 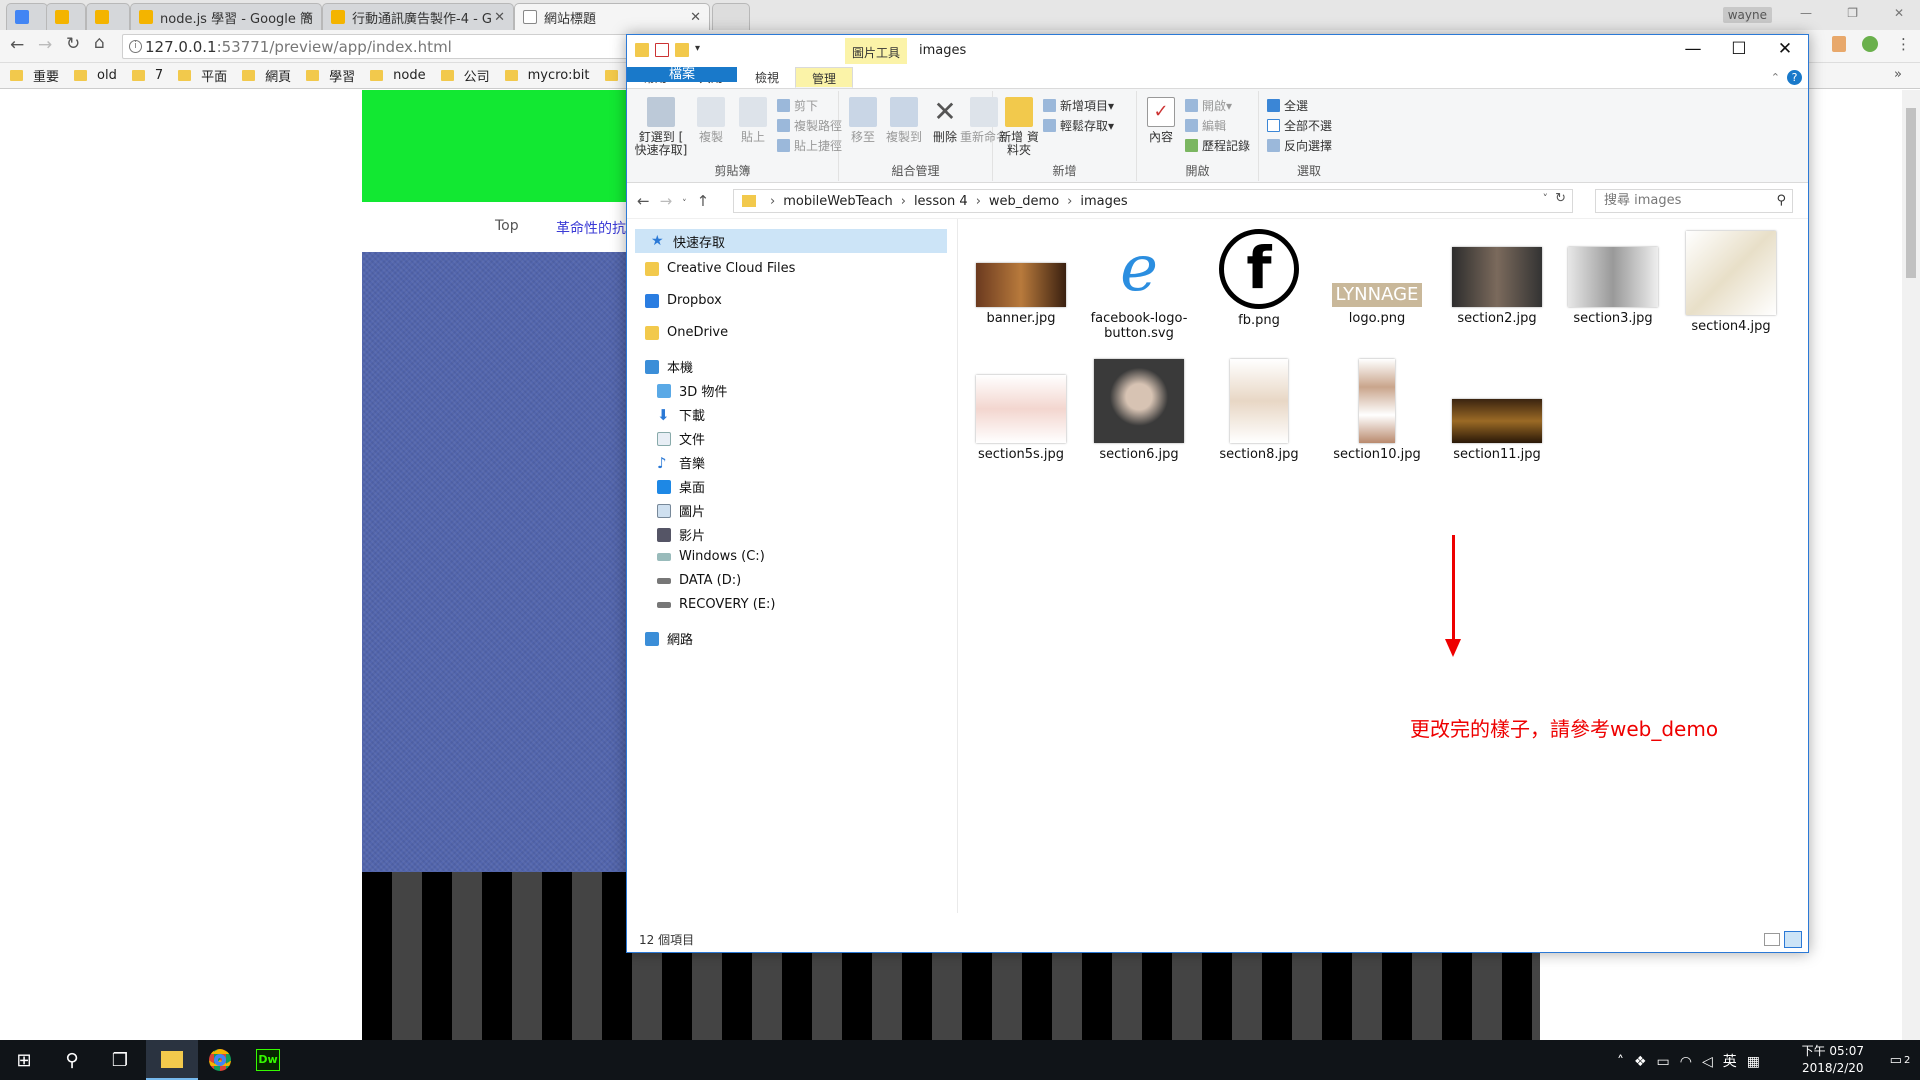 I want to click on menu-icon: ⋮, so click(x=1903, y=44).